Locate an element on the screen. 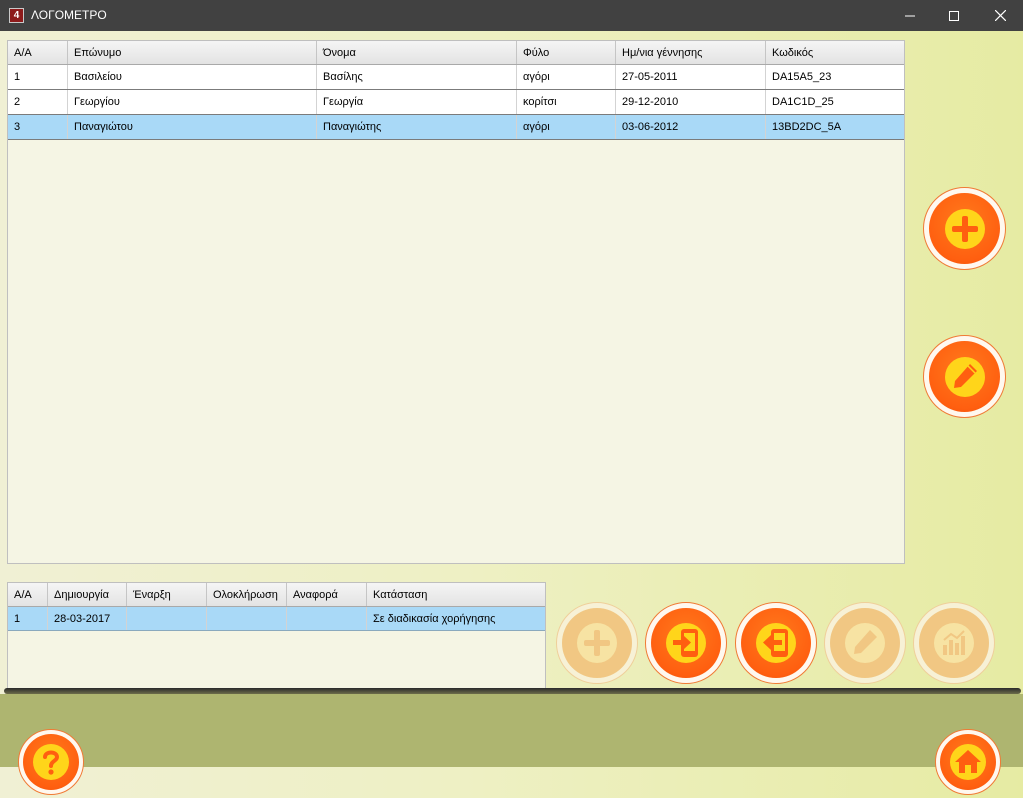  cell-surname: Βασιλείου is located at coordinates (192, 77).